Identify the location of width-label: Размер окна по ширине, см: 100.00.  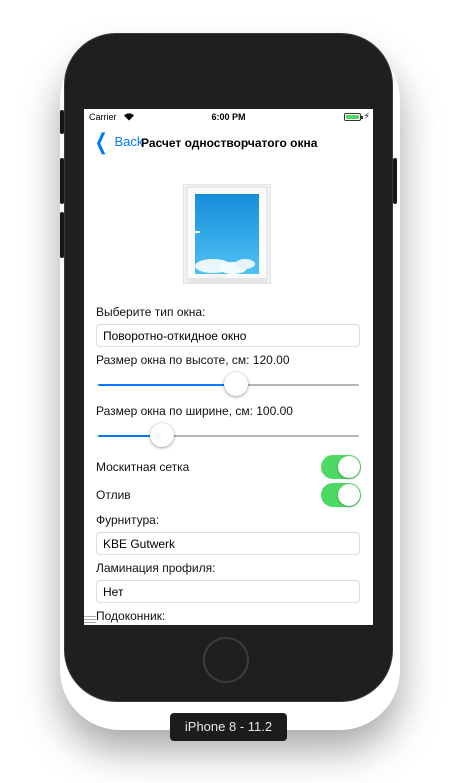
(194, 411).